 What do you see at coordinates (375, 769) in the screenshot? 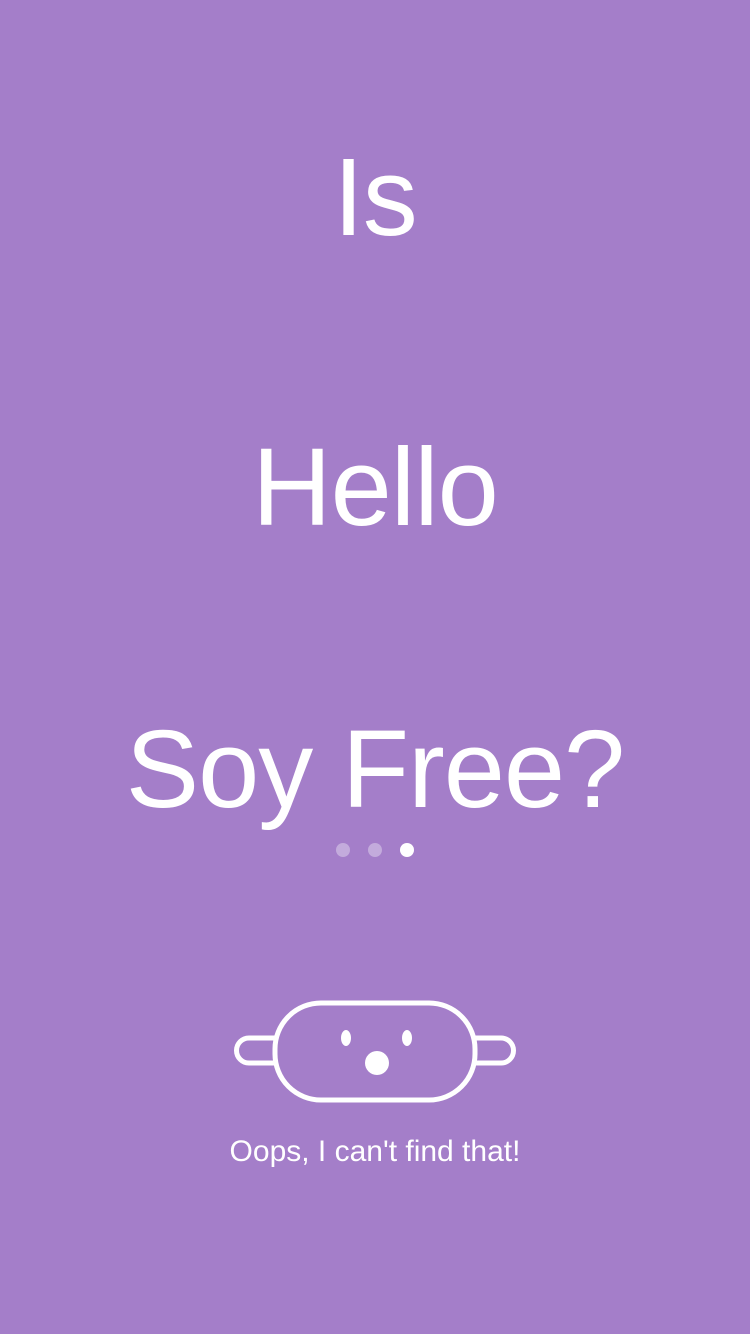
I see `headline-line-question: Soy Free?` at bounding box center [375, 769].